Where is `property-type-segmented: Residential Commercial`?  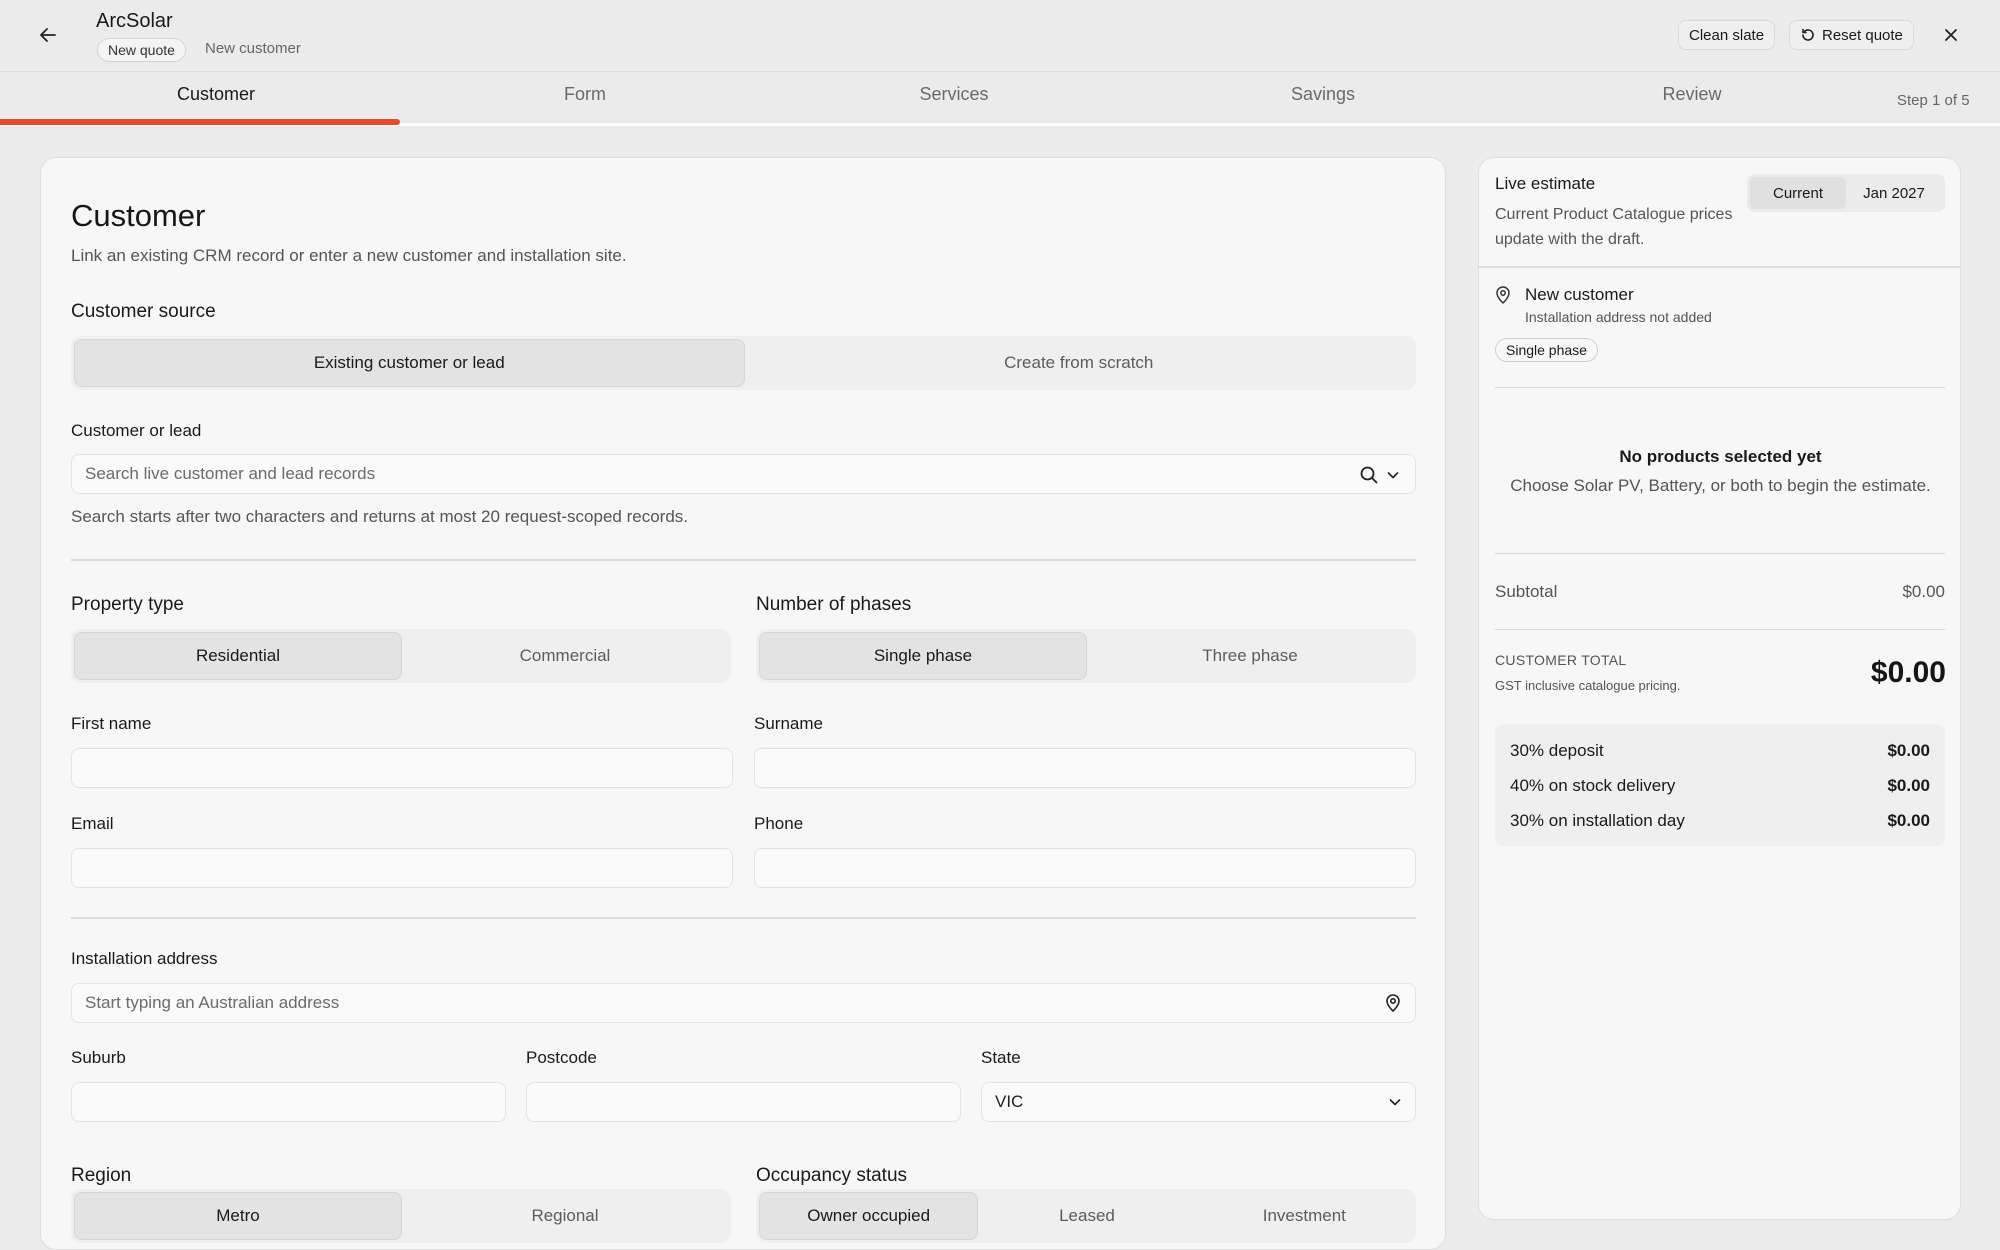 property-type-segmented: Residential Commercial is located at coordinates (401, 656).